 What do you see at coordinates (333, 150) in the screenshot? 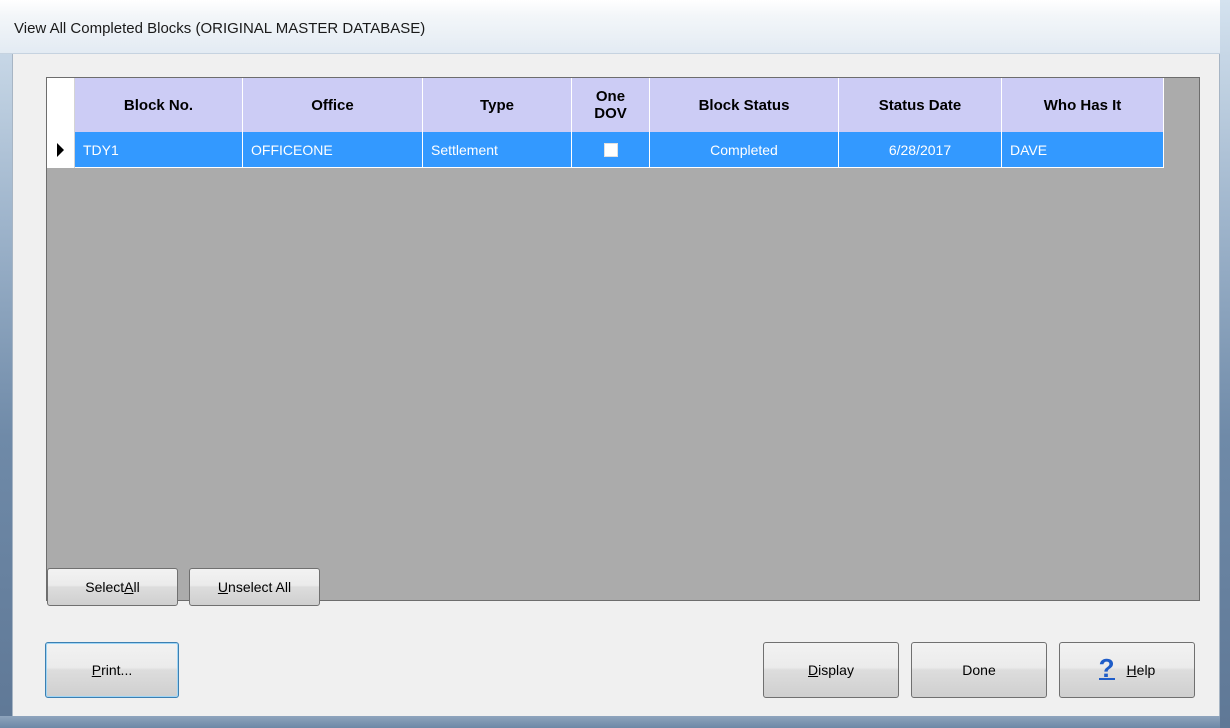
I see `cell-office: OFFICEONE` at bounding box center [333, 150].